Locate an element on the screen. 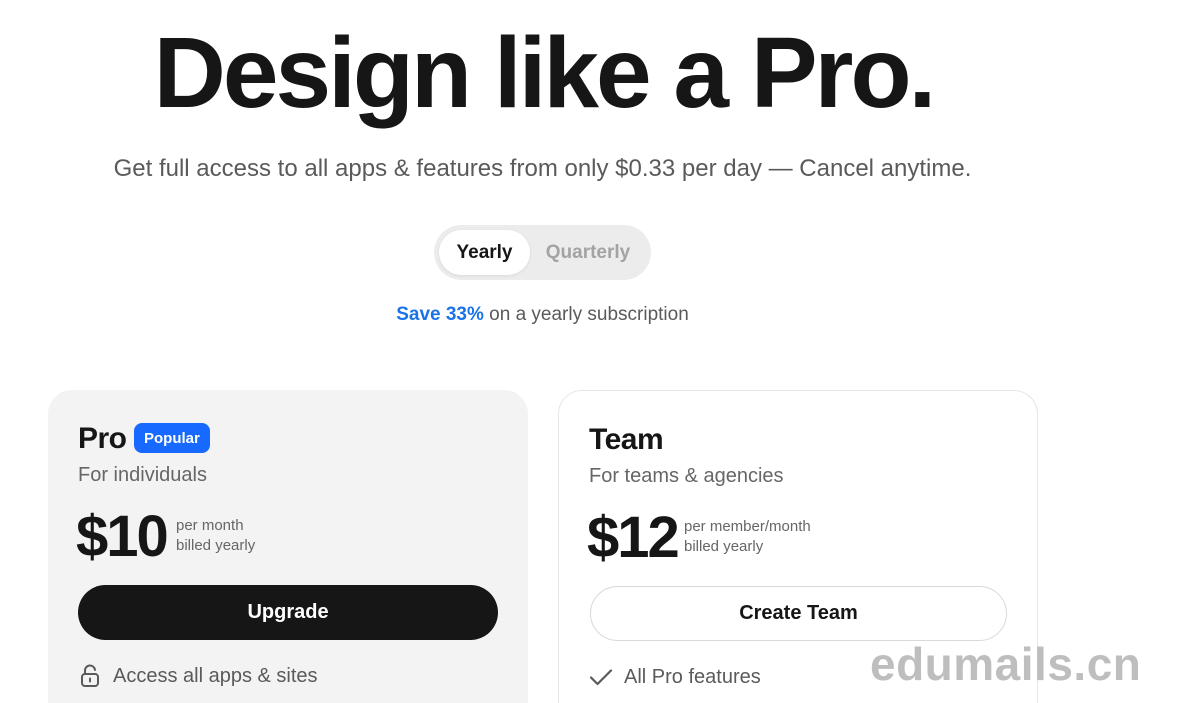  popular-badge: Popular is located at coordinates (172, 438).